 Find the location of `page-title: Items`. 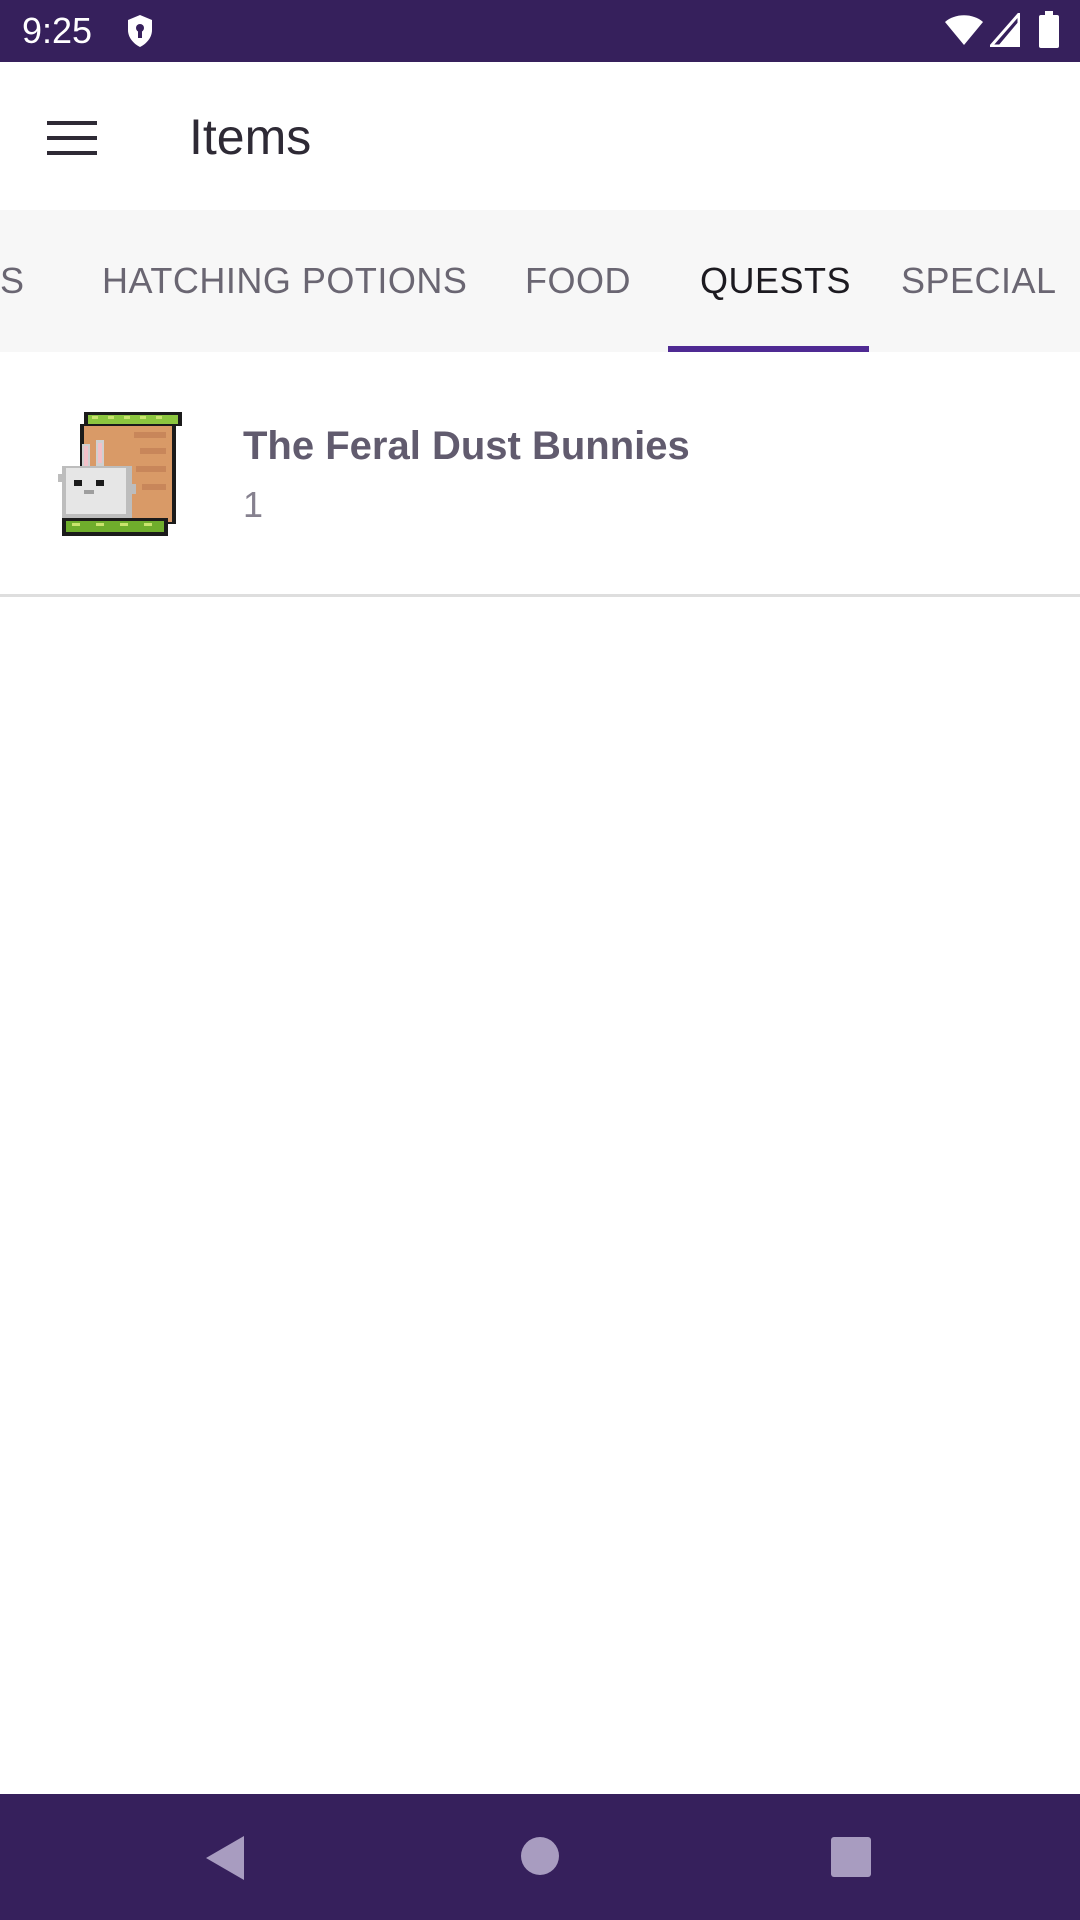

page-title: Items is located at coordinates (250, 137).